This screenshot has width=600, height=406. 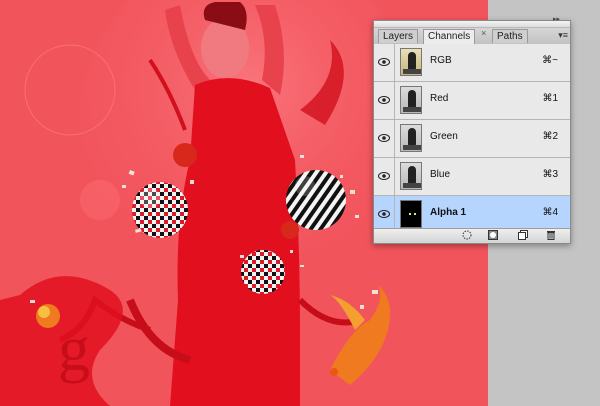 I want to click on channel-name: Blue, so click(x=440, y=174).